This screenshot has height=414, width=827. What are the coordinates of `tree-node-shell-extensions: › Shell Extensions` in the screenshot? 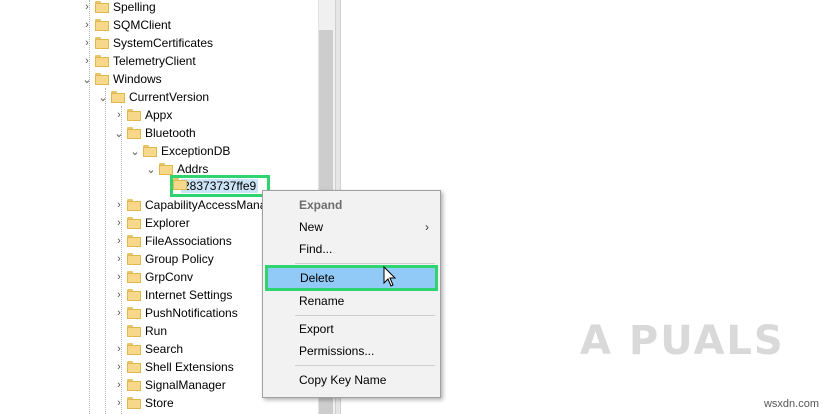 It's located at (173, 367).